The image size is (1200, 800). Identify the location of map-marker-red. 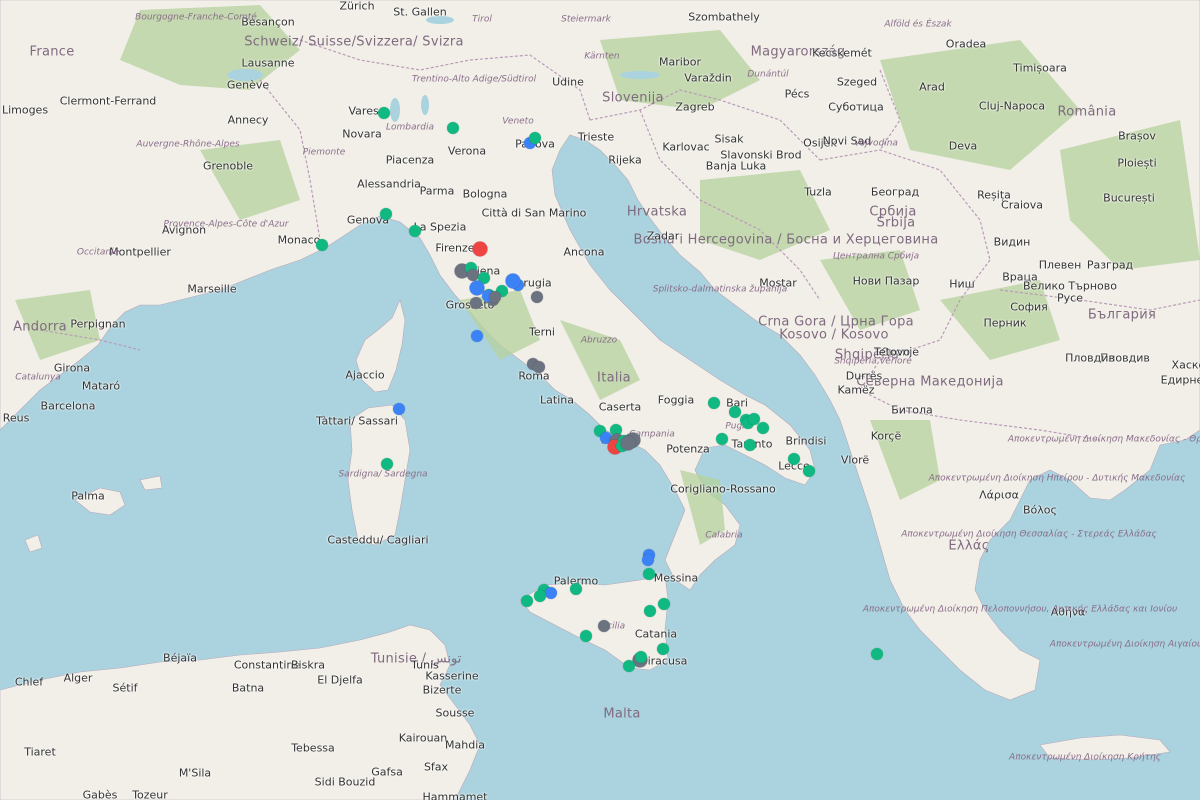
(480, 249).